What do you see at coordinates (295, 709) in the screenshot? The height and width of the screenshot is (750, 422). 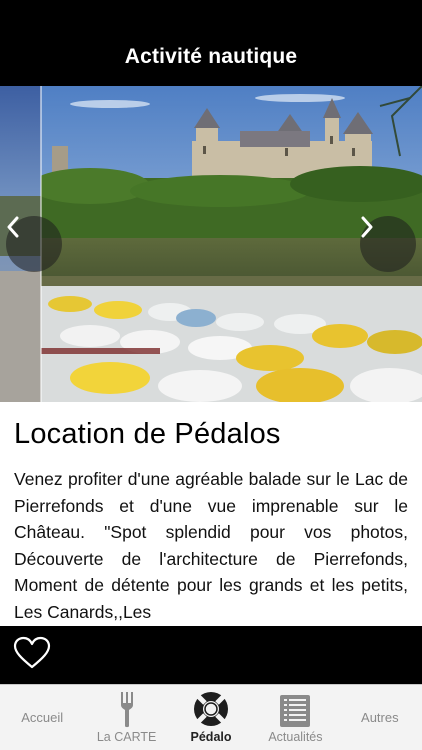 I see `news-icon` at bounding box center [295, 709].